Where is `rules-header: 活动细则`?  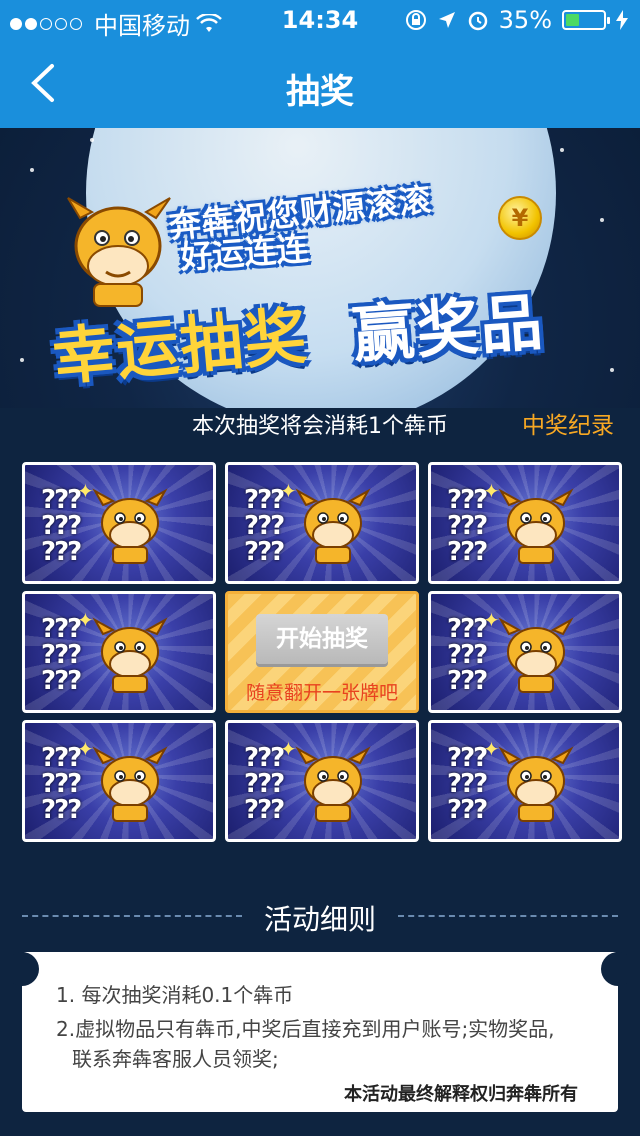 rules-header: 活动细则 is located at coordinates (320, 916).